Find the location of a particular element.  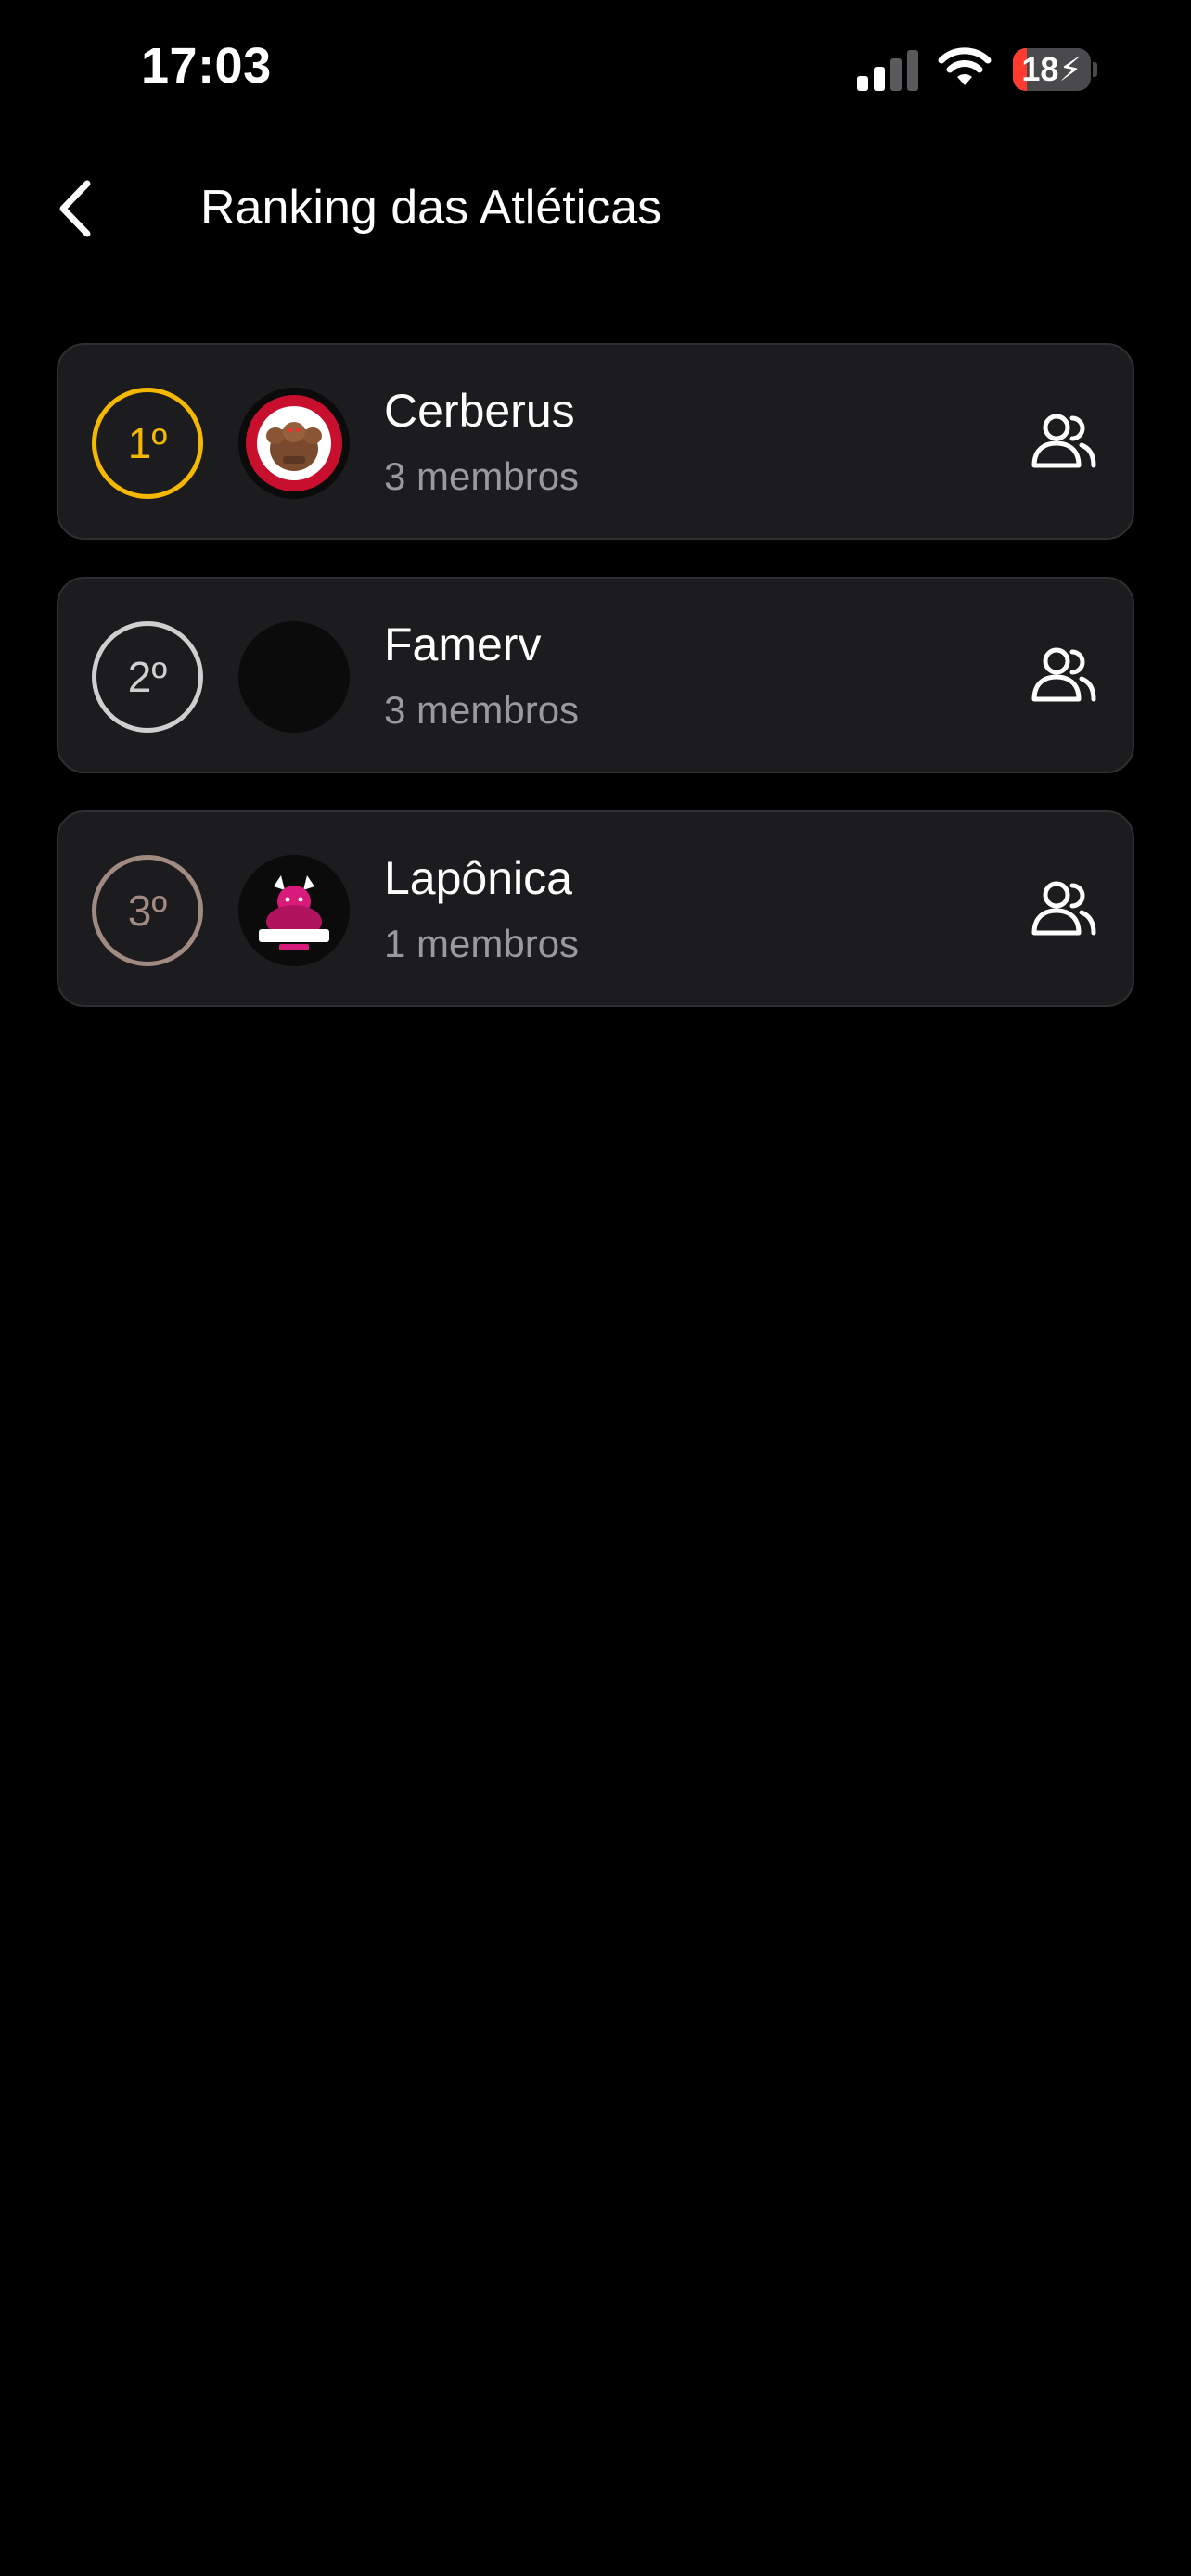

ranking-card-cerberus: 1º Cerberus 3 membros is located at coordinates (595, 442).